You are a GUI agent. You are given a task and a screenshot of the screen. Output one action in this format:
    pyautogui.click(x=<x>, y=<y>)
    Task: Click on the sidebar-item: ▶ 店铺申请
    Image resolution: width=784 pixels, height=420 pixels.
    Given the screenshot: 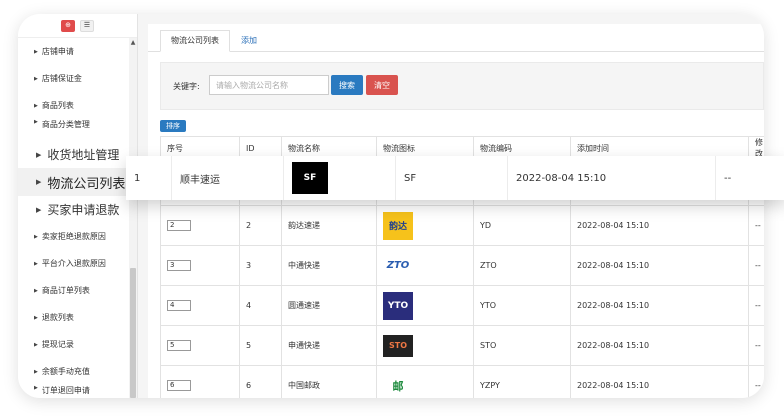 What is the action you would take?
    pyautogui.click(x=74, y=51)
    